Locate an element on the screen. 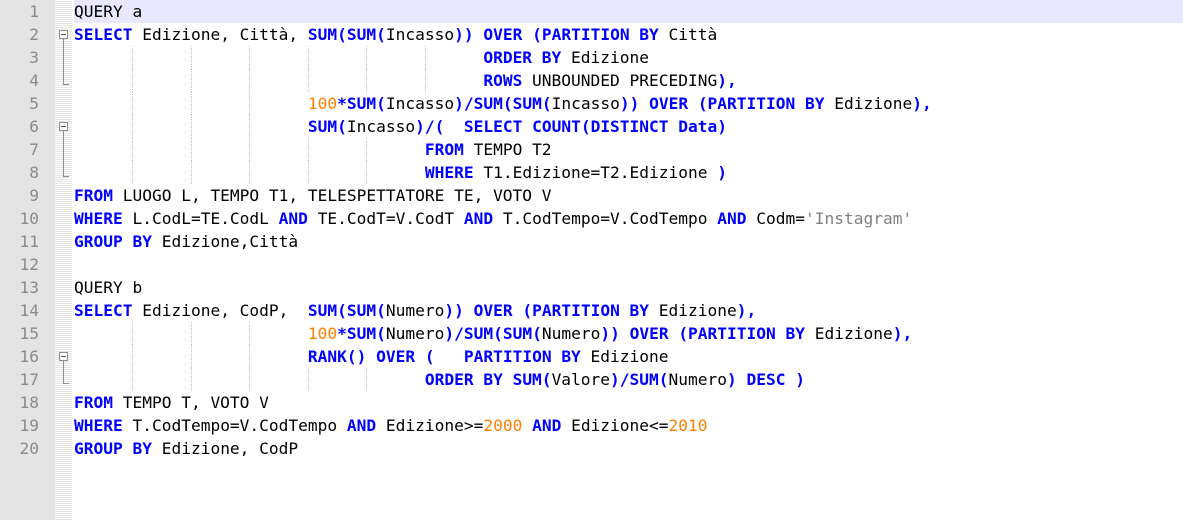  sql-text: Edizione, CodP, is located at coordinates (220, 310).